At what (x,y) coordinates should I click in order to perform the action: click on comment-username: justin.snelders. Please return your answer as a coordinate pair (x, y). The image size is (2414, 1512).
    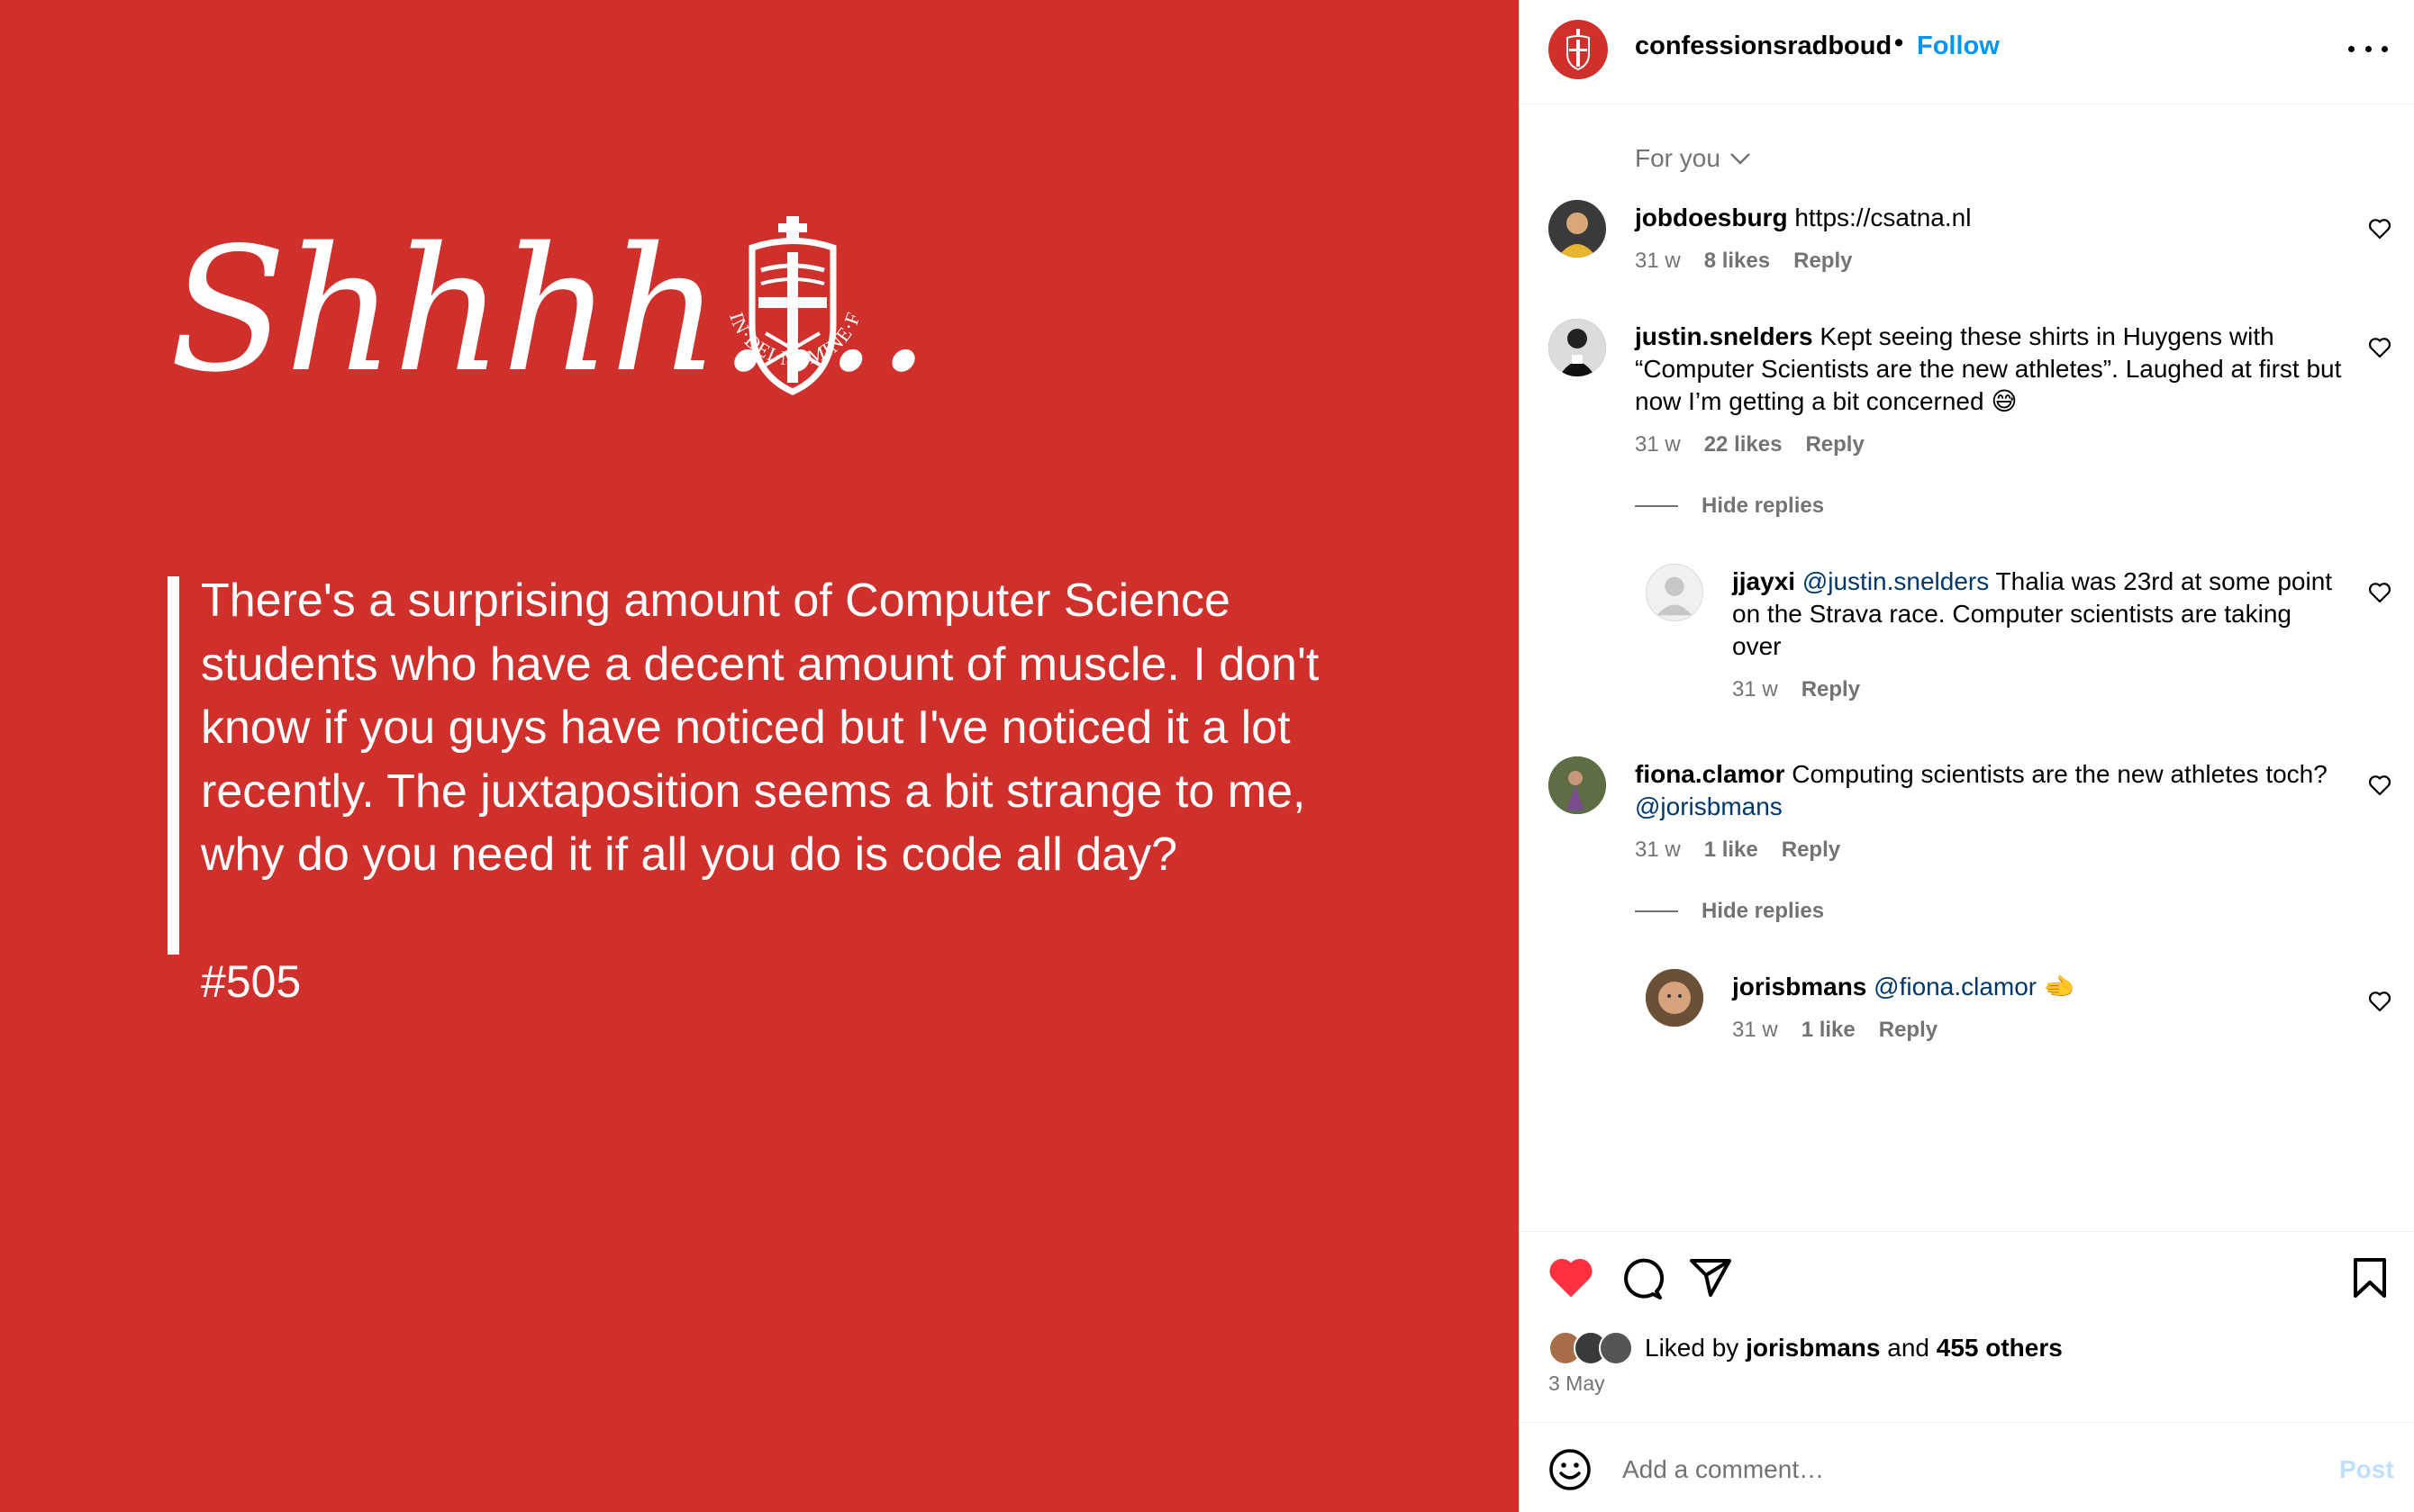
    Looking at the image, I should click on (1724, 336).